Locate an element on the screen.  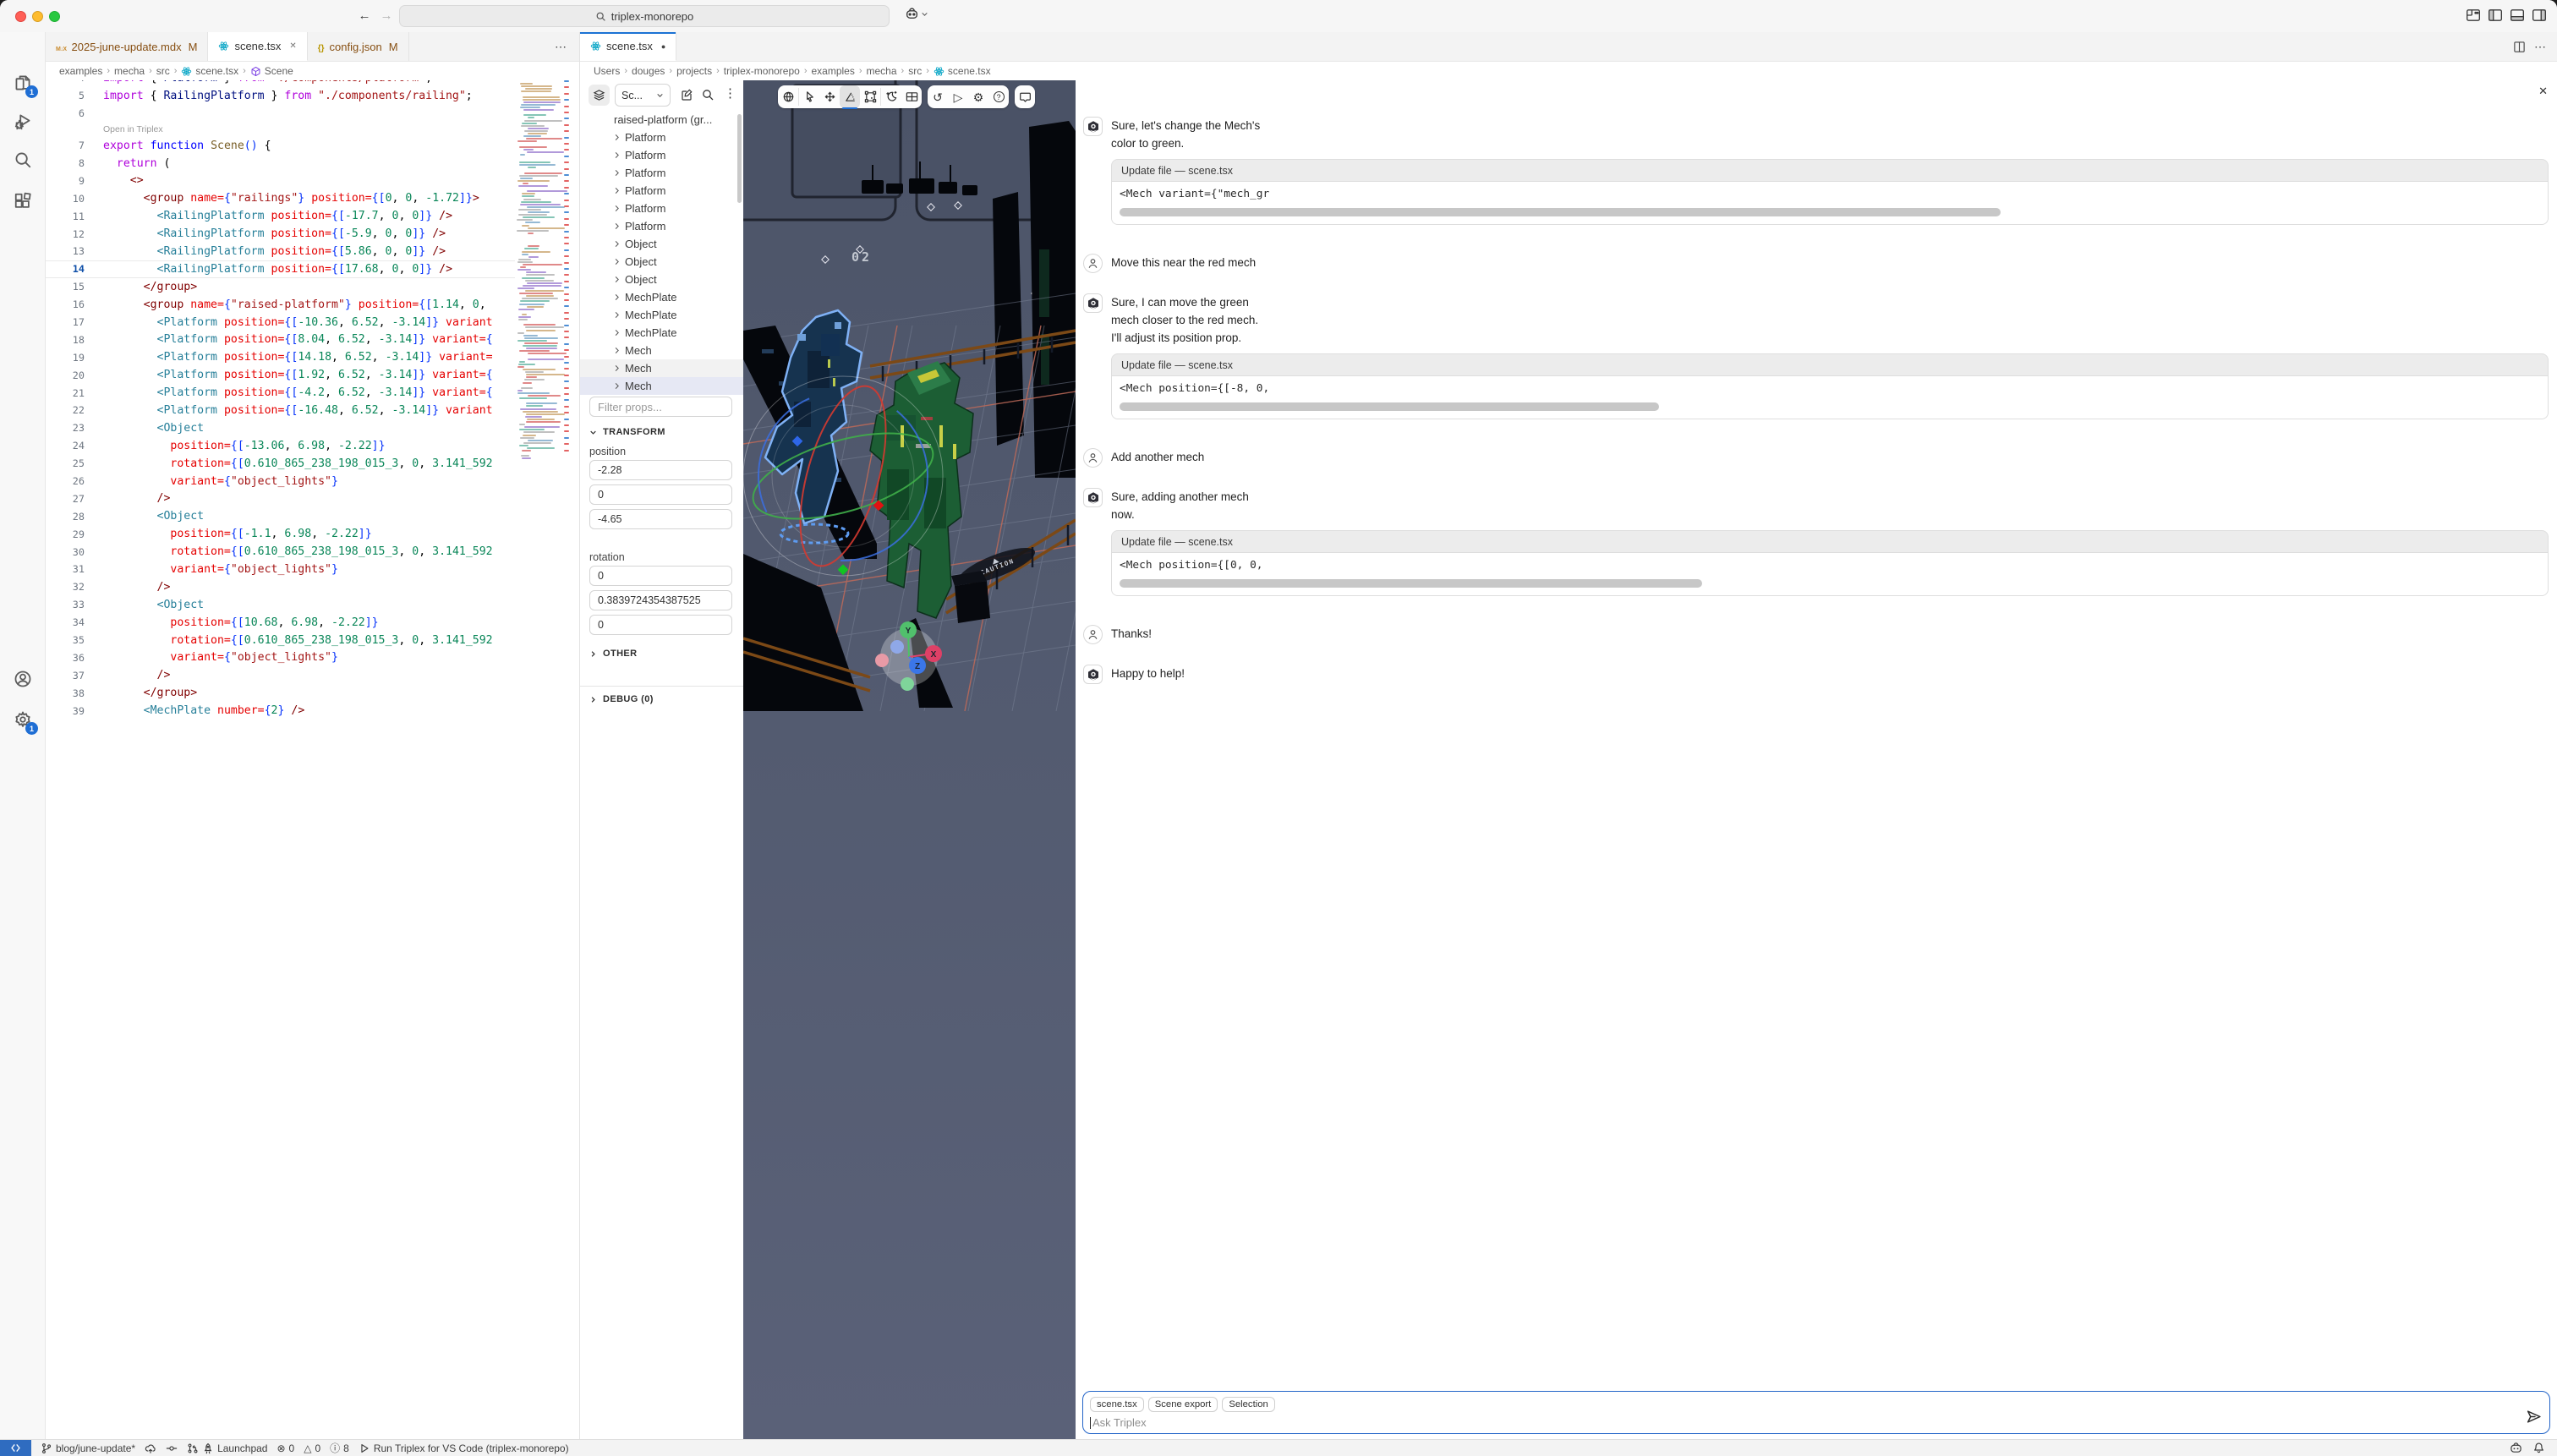
search-scene-icon is located at coordinates (708, 97).